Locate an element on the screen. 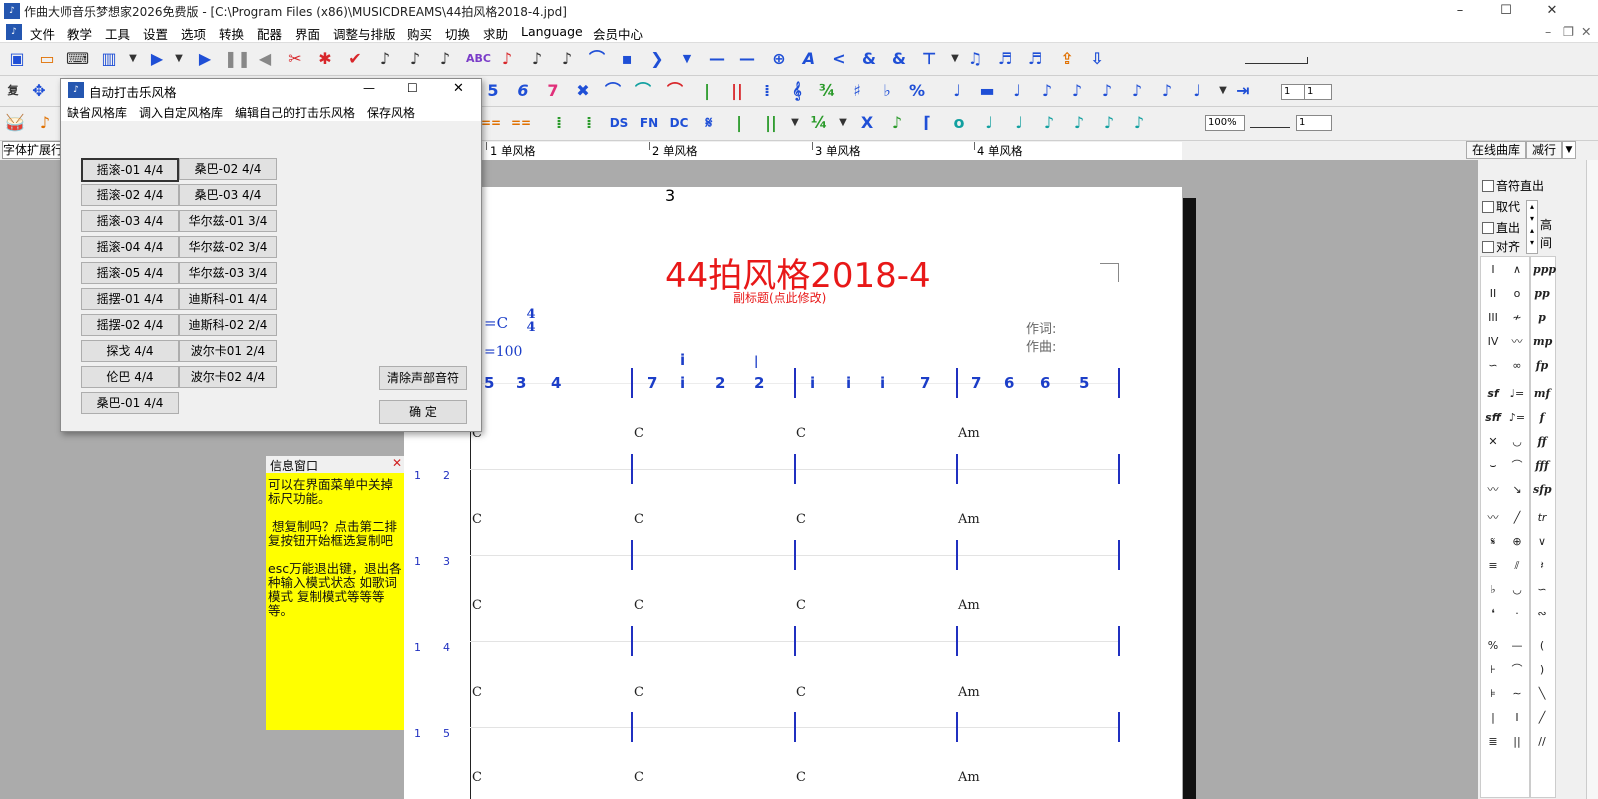 This screenshot has width=1598, height=799. clear-part-notes-button: 清除声部音符 is located at coordinates (423, 378).